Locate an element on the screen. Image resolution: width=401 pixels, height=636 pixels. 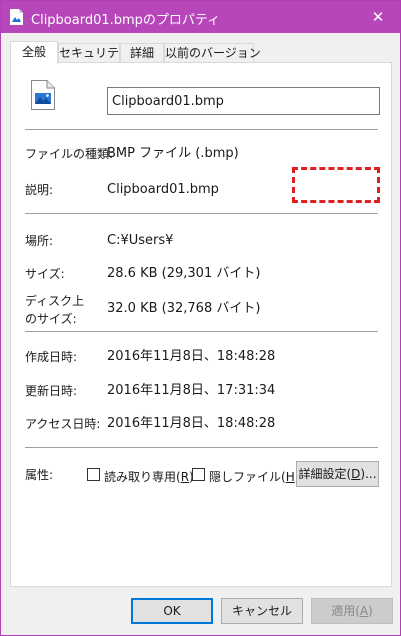
disk-size-label-line1: ディスク上 is located at coordinates (55, 301).